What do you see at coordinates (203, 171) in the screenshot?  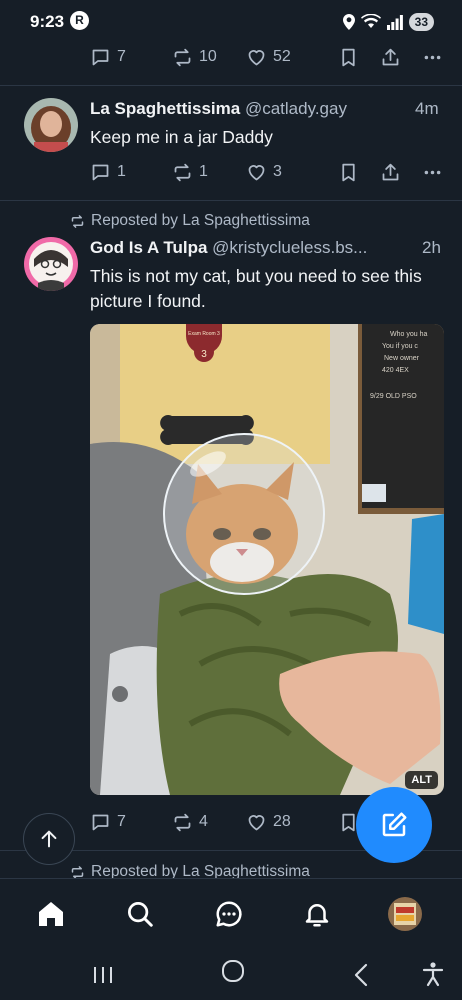 I see `repost-count: 1` at bounding box center [203, 171].